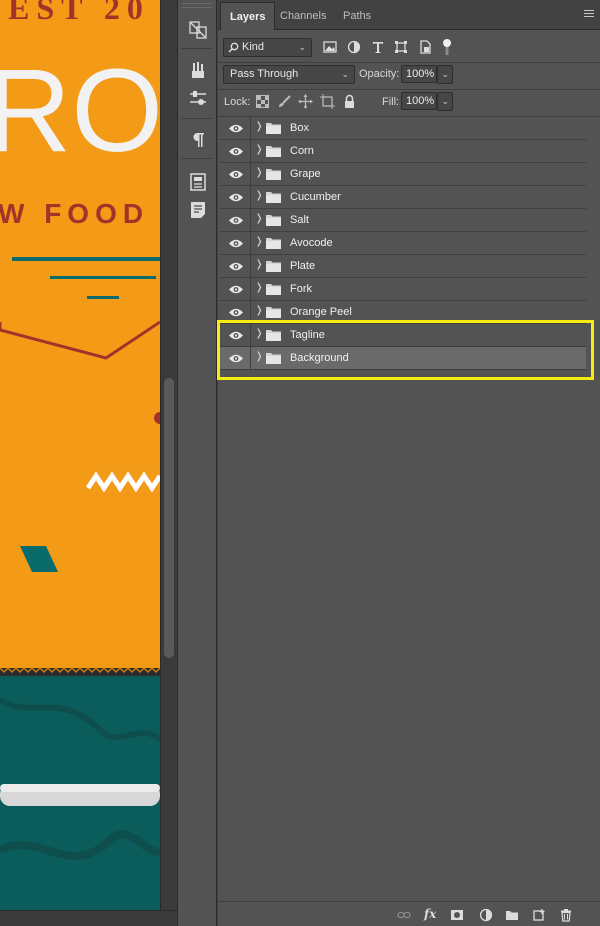  What do you see at coordinates (198, 98) in the screenshot?
I see `adjust-sliders-icon` at bounding box center [198, 98].